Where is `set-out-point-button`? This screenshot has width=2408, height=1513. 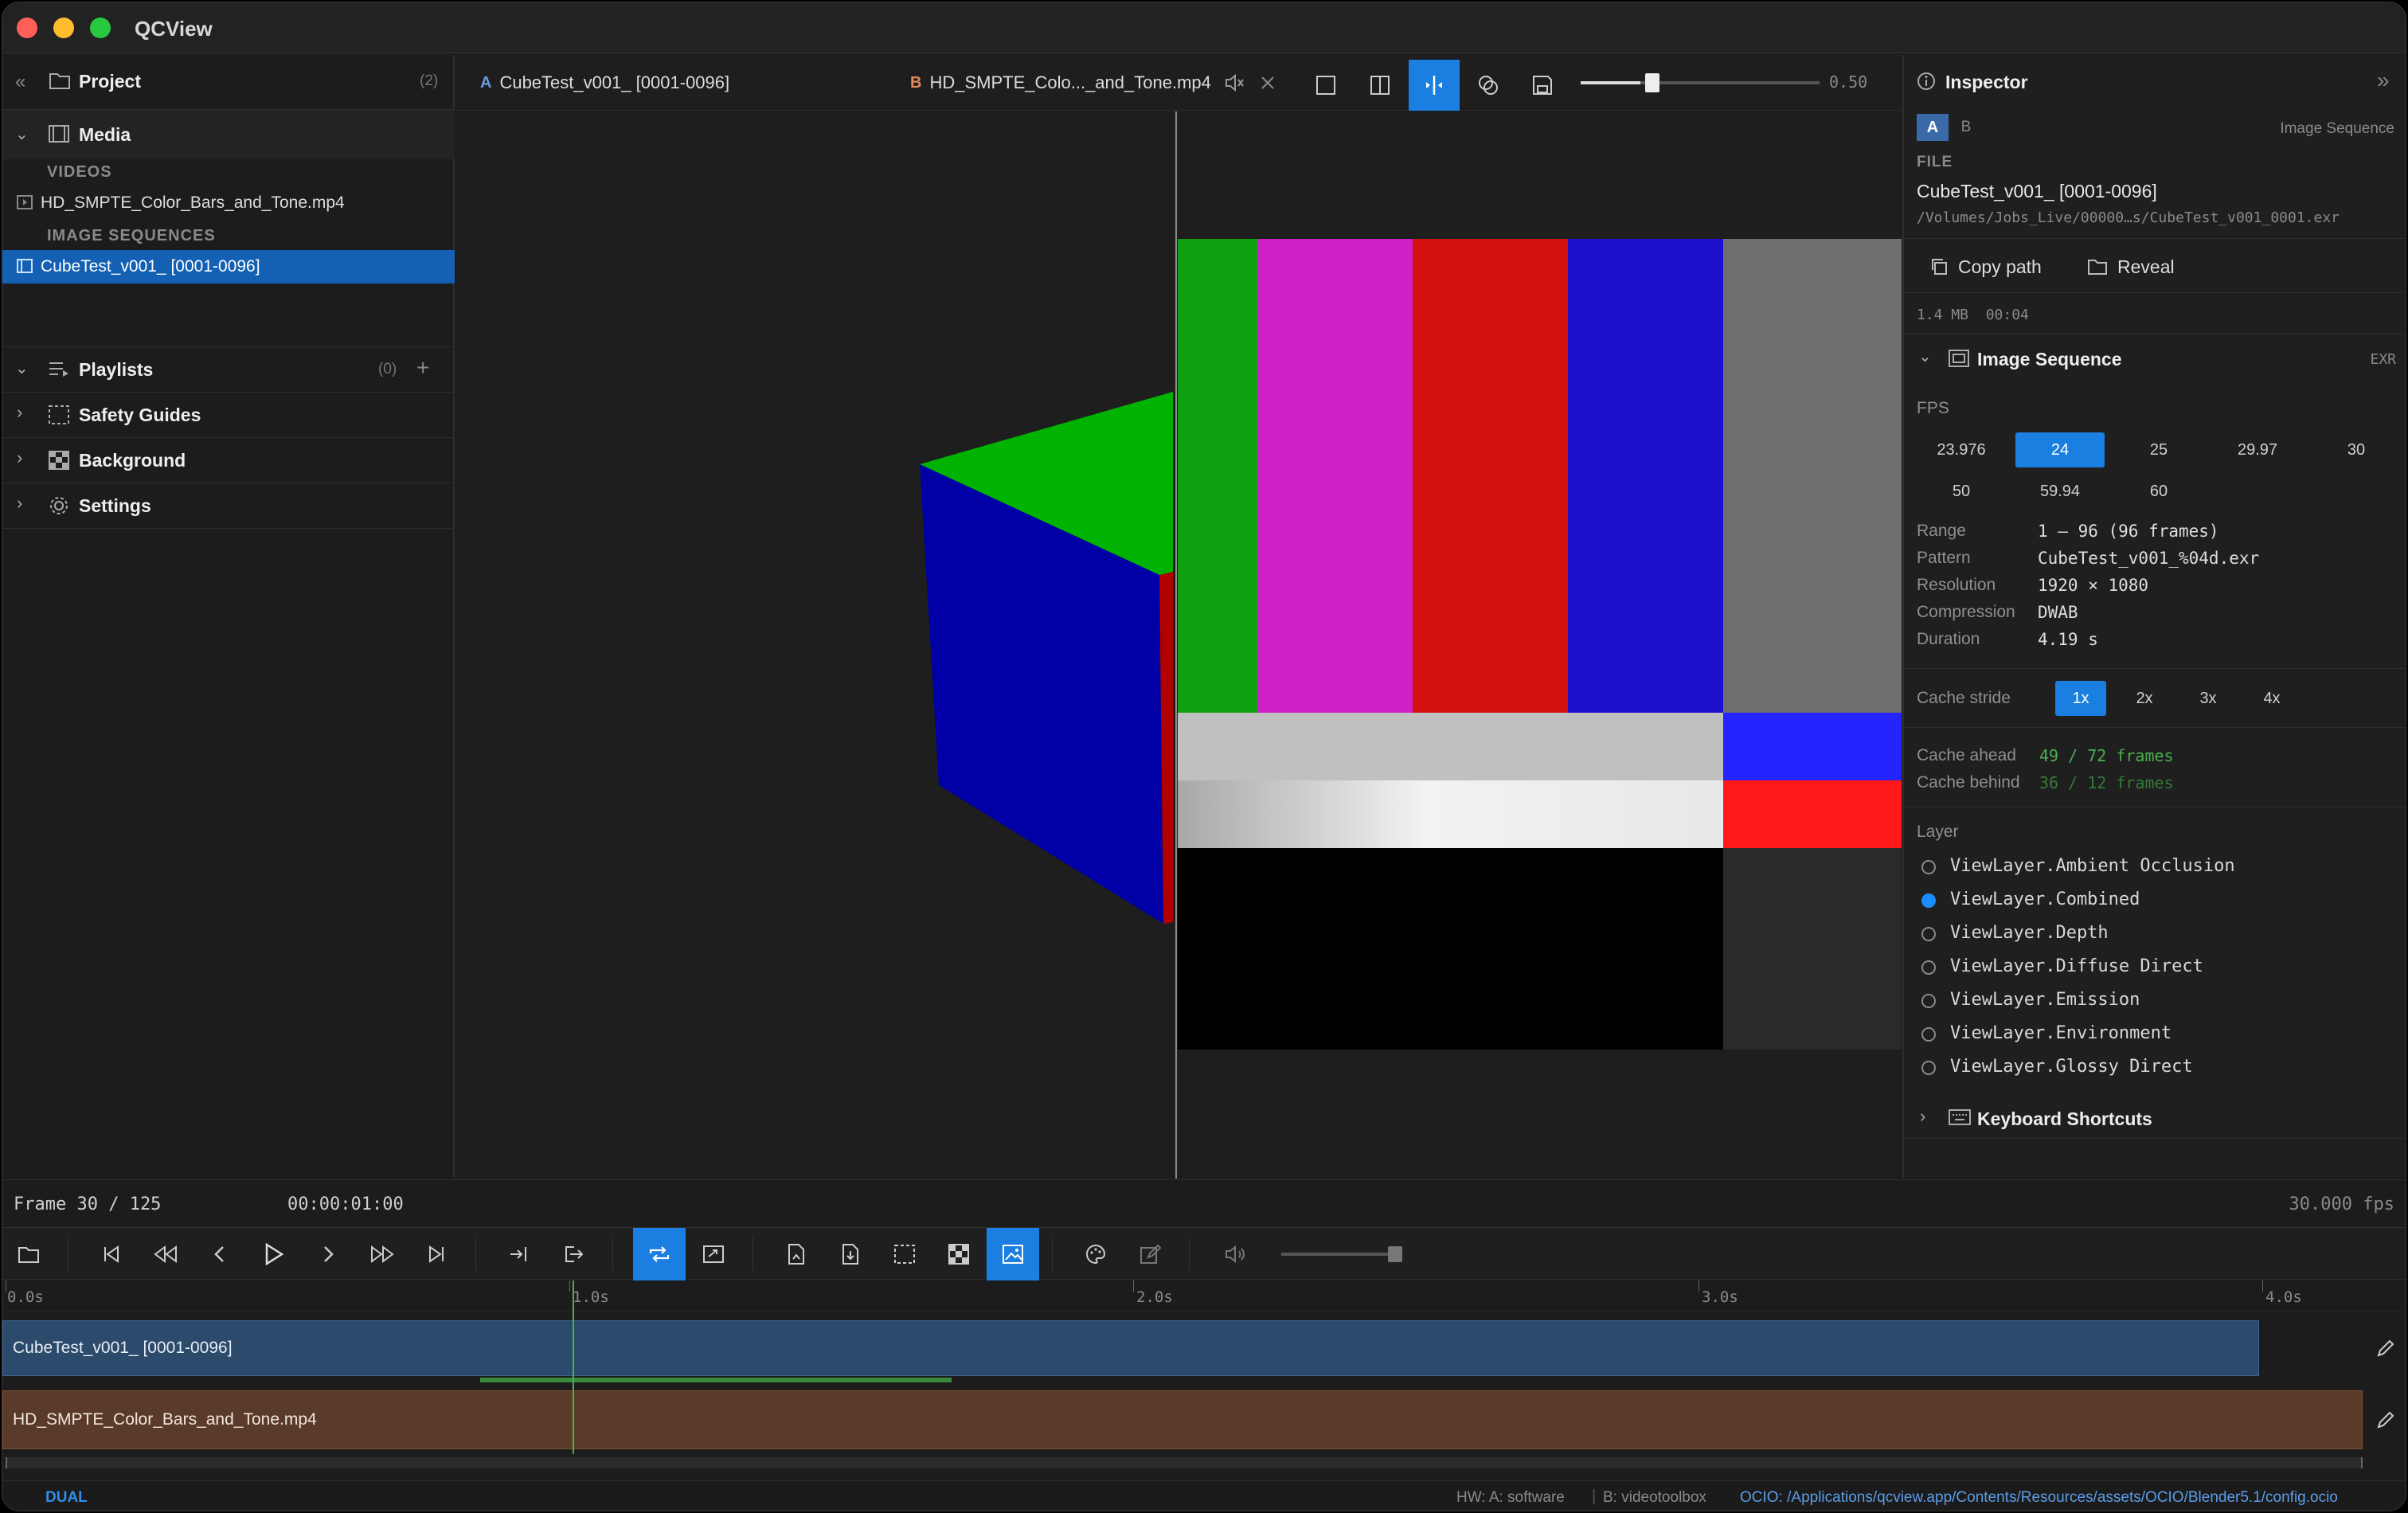 set-out-point-button is located at coordinates (573, 1254).